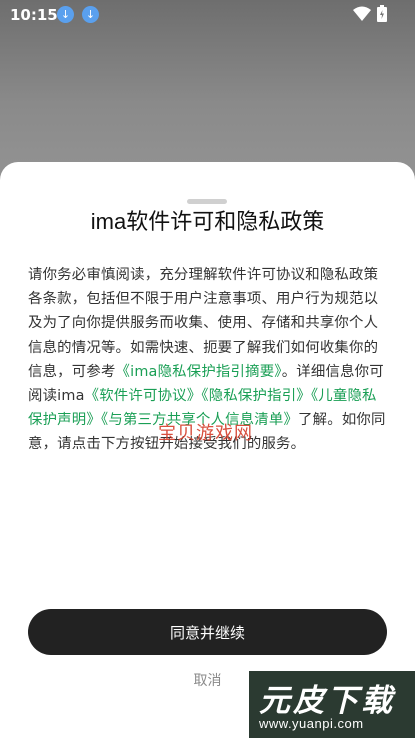  Describe the element at coordinates (362, 13) in the screenshot. I see `wifi-icon` at that location.